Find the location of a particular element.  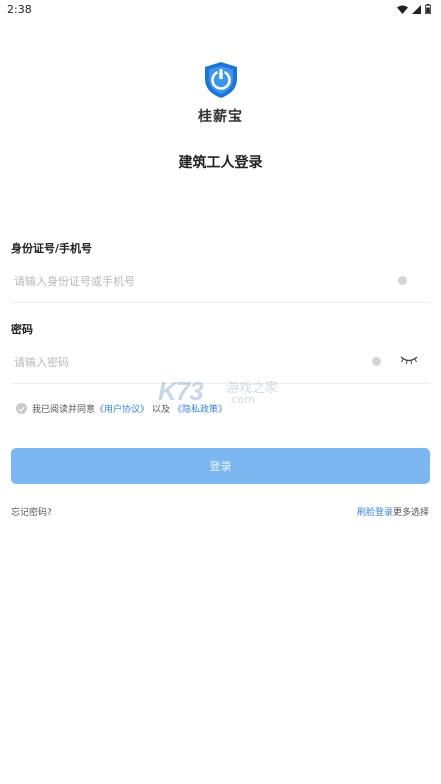

logo-text: 桂薪宝 is located at coordinates (220, 117).